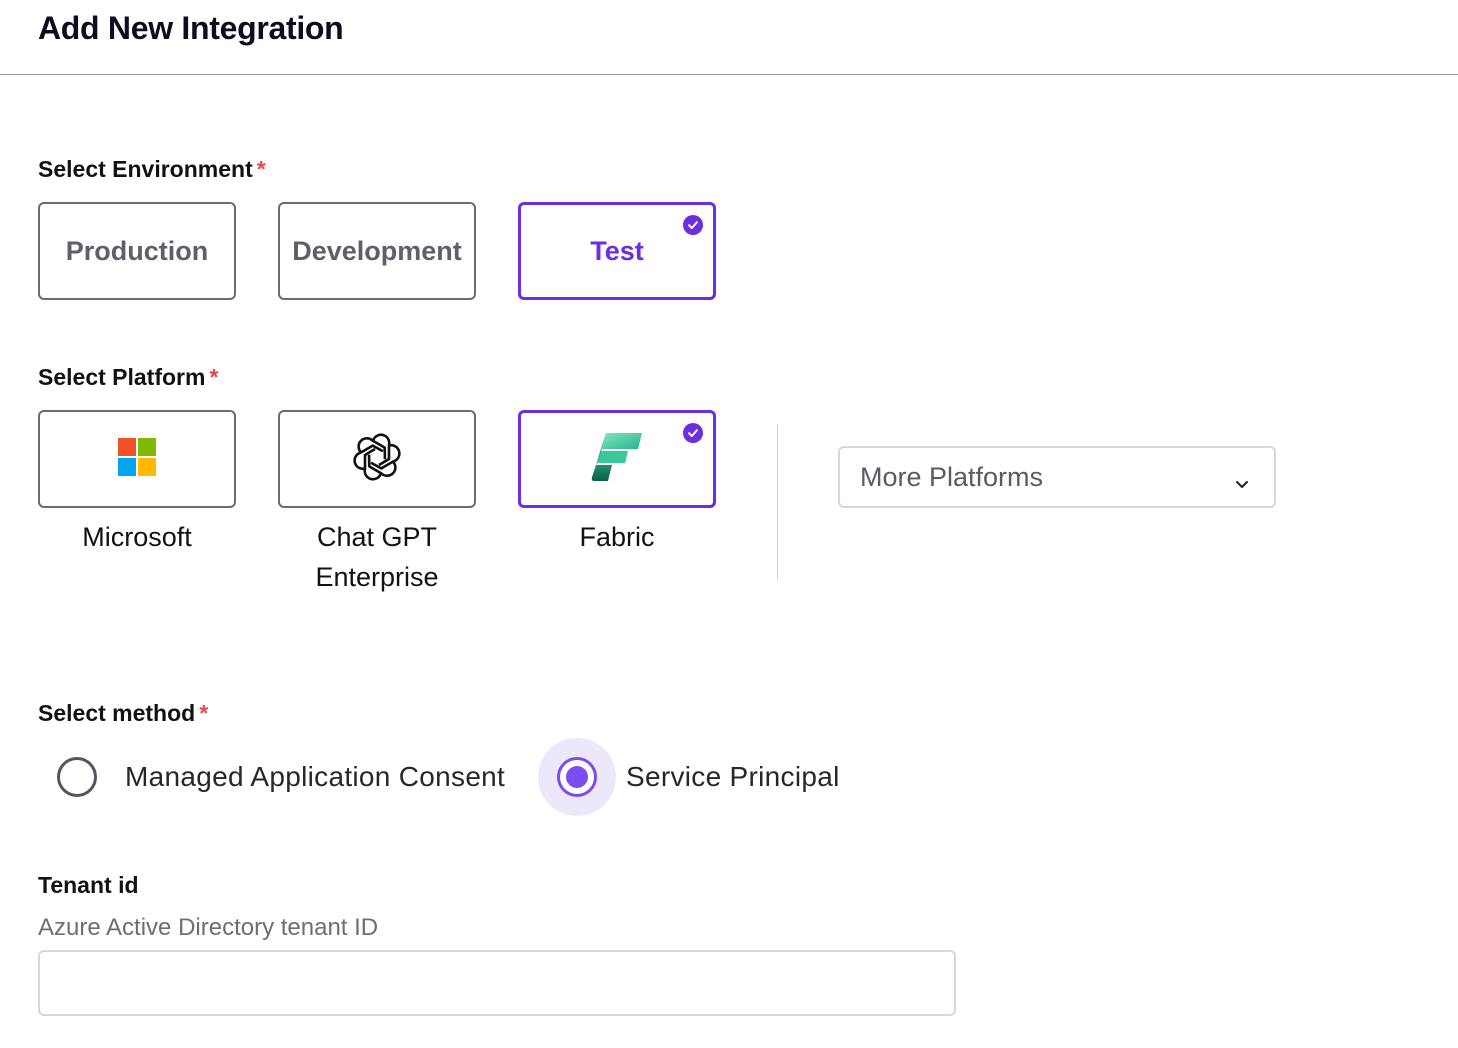  I want to click on platform-label-microsoft: Microsoft, so click(137, 537).